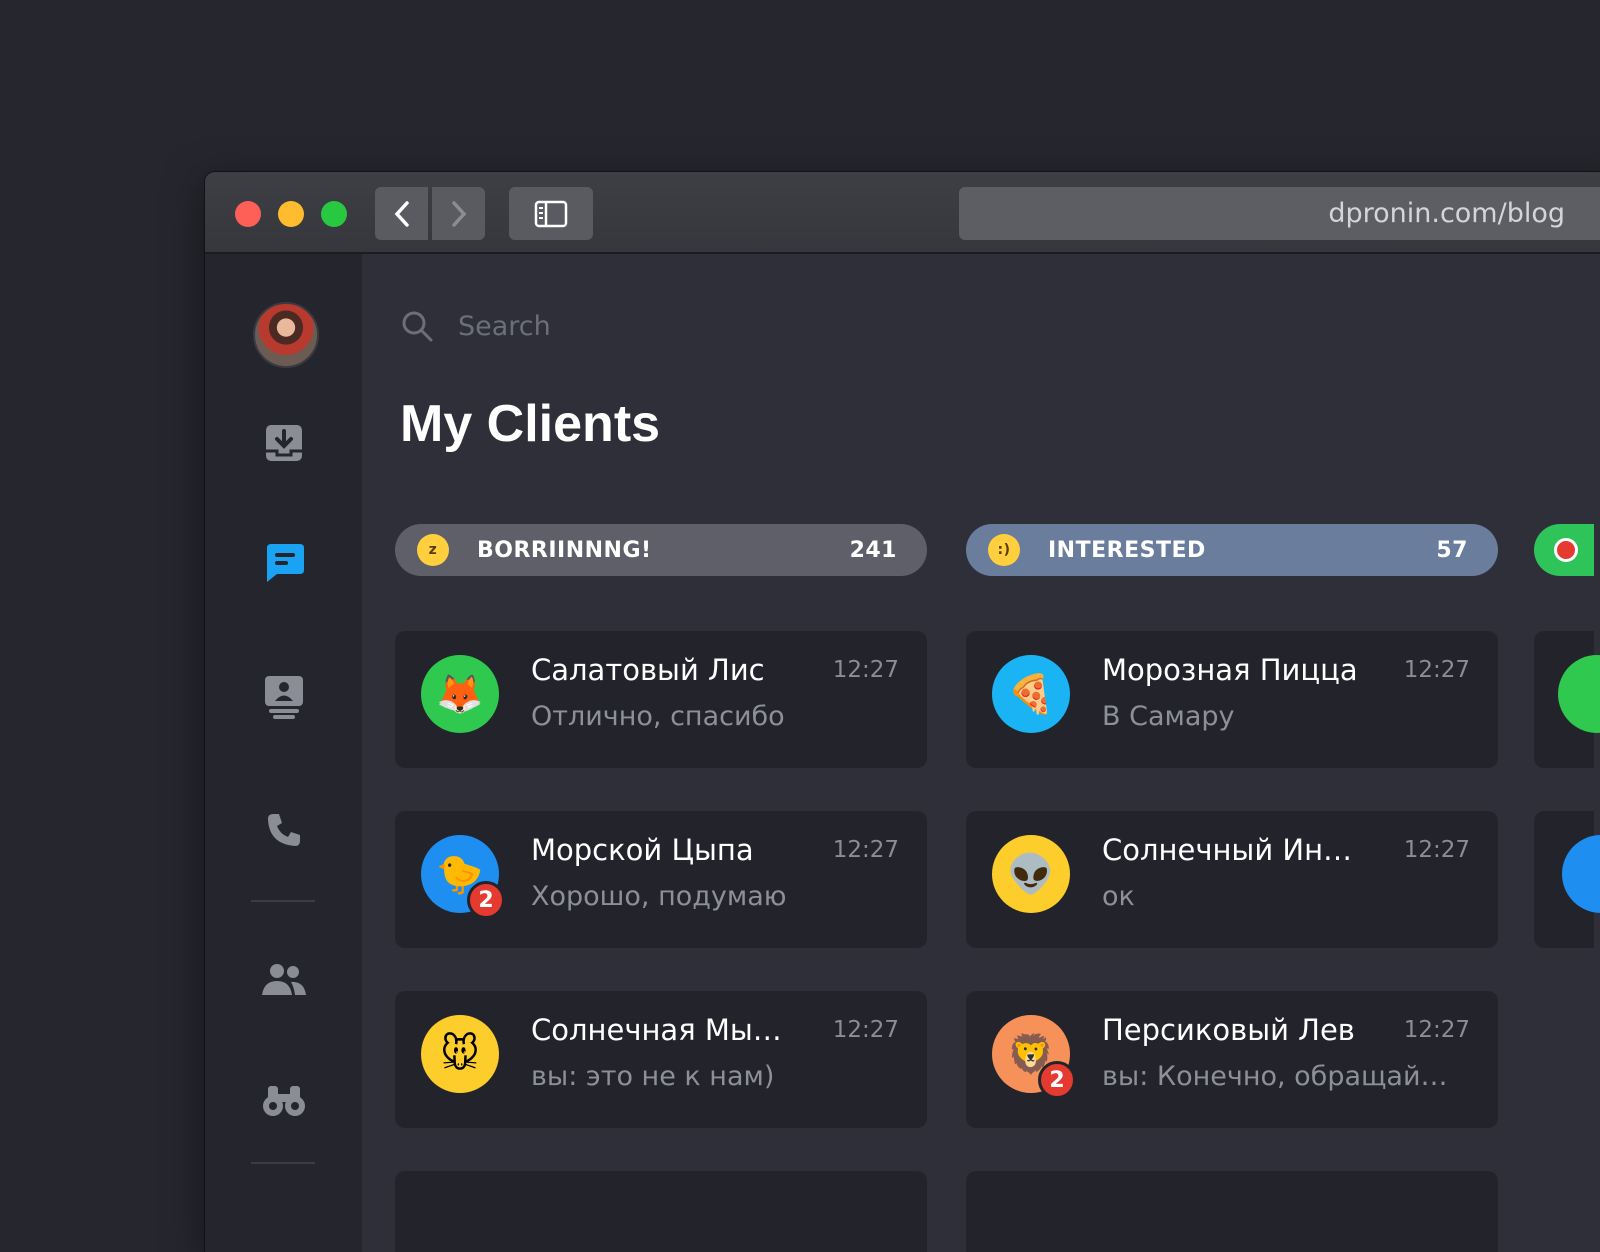  What do you see at coordinates (661, 550) in the screenshot?
I see `column-header: z BORRIINNNG! 241` at bounding box center [661, 550].